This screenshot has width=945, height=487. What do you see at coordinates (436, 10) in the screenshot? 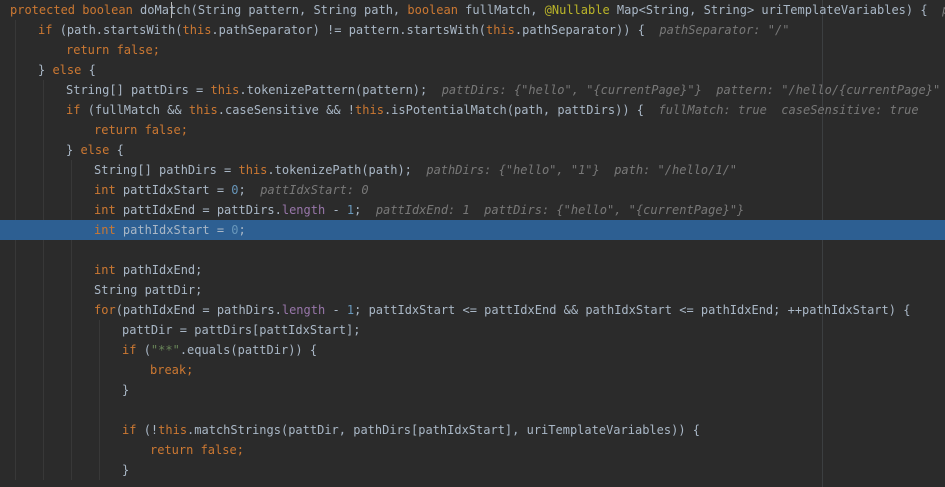
I see `code-token: boolean` at bounding box center [436, 10].